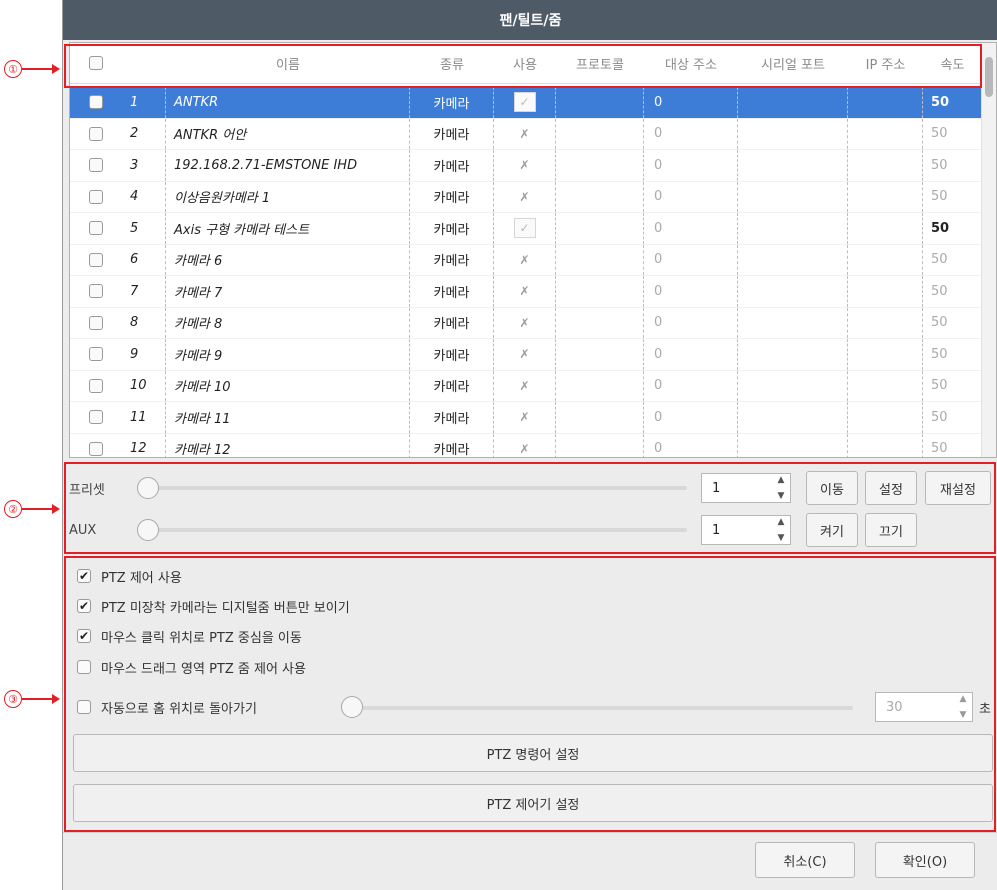 This screenshot has width=997, height=890. Describe the element at coordinates (793, 63) in the screenshot. I see `header-serial-port: 시리얼 포트` at that location.